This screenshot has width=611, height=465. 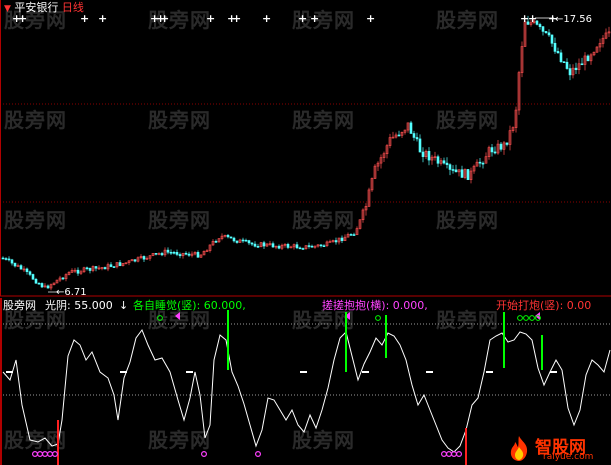 I want to click on brand-url: raiyue.com, so click(x=568, y=457).